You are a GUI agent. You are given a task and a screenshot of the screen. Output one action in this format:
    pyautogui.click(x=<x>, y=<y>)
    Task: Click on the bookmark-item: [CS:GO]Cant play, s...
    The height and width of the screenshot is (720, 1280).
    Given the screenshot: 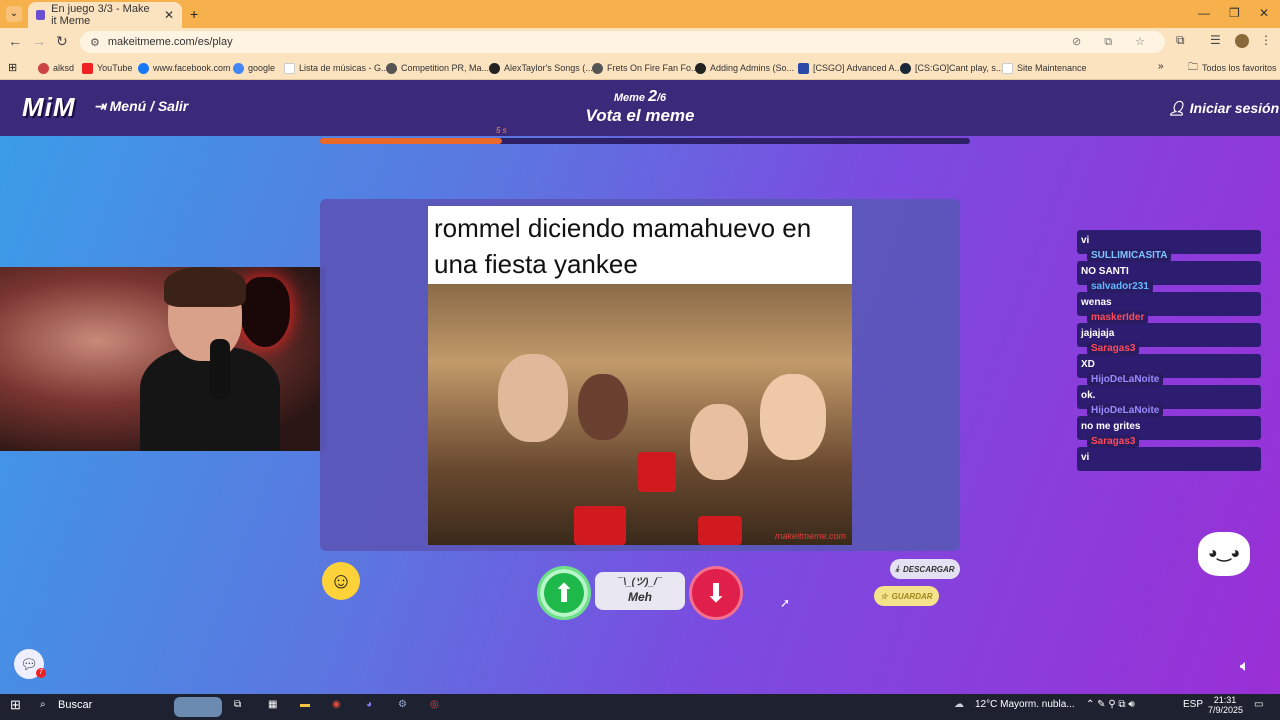 What is the action you would take?
    pyautogui.click(x=951, y=68)
    